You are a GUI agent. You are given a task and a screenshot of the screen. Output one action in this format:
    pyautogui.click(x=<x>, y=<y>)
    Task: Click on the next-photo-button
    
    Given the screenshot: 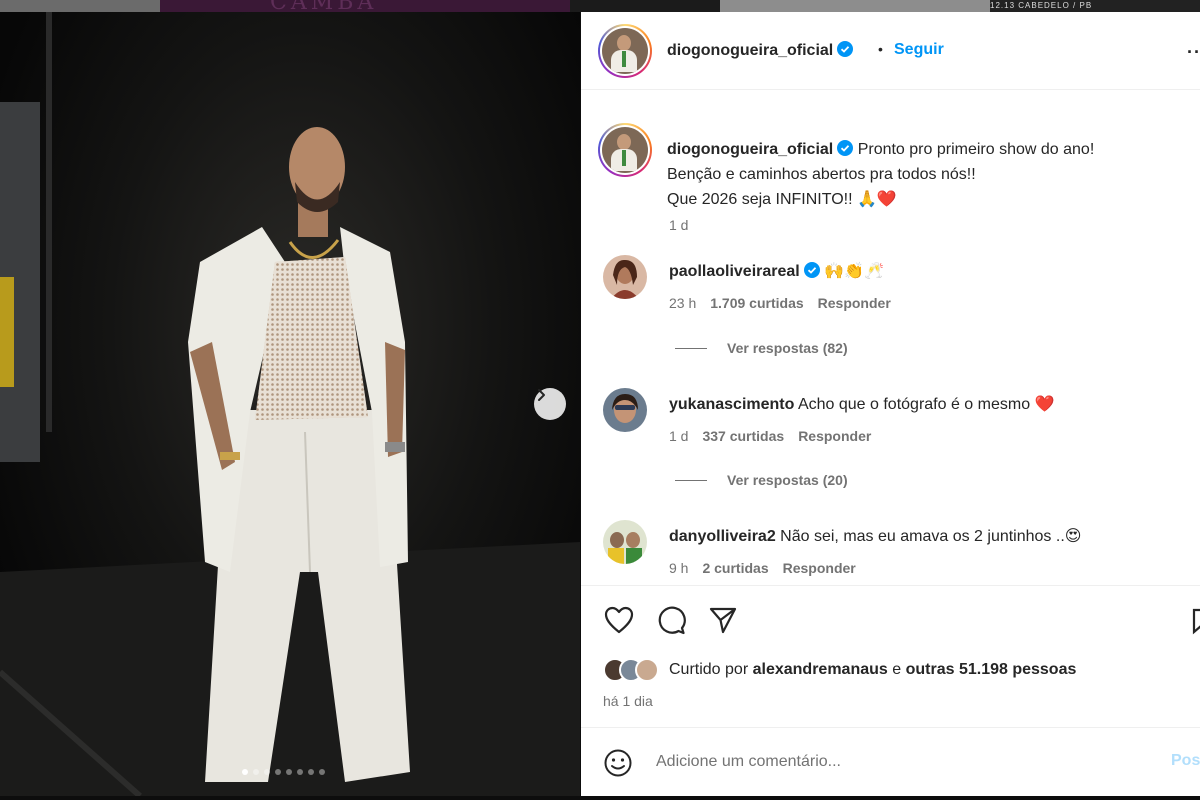 What is the action you would take?
    pyautogui.click(x=550, y=404)
    